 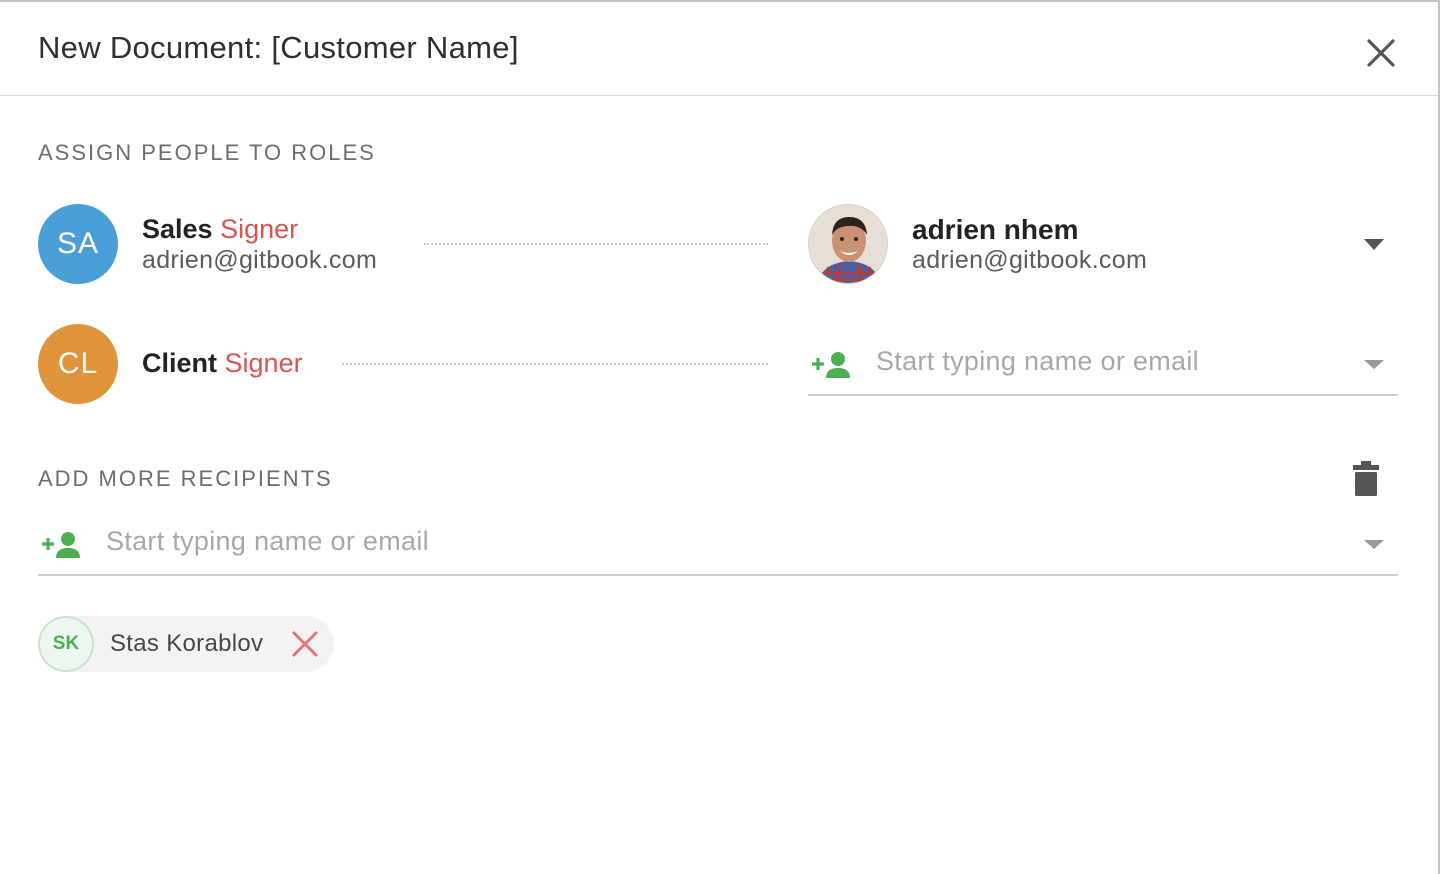 I want to click on assignee-name: adrien nhem, so click(x=995, y=229).